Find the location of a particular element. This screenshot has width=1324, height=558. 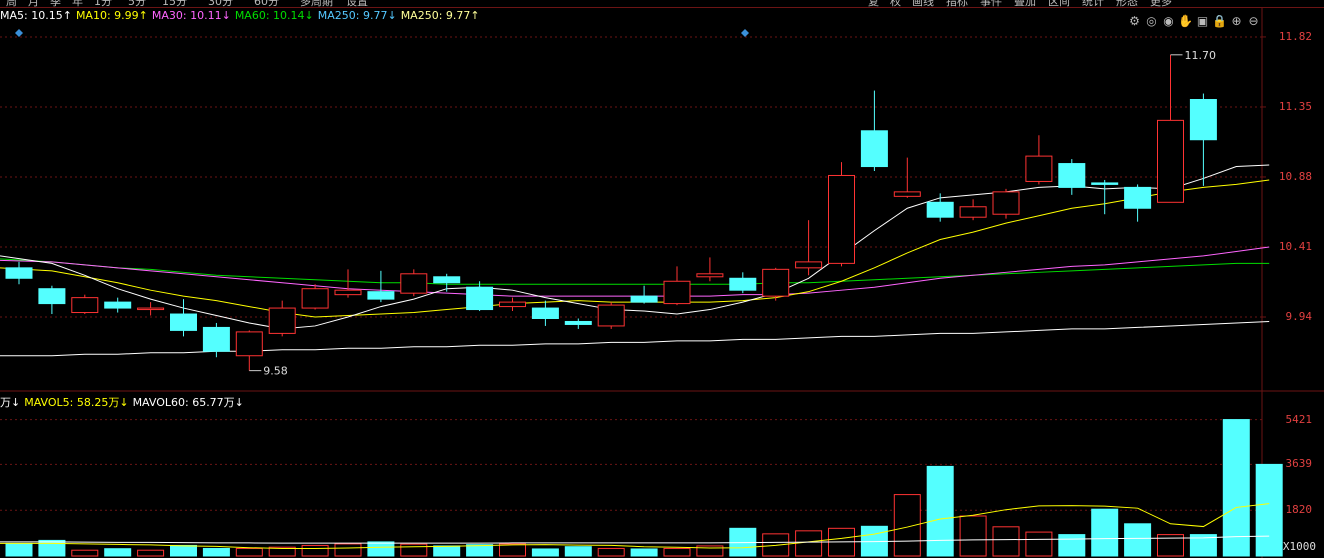

price-tick-label: 10.88 is located at coordinates (1295, 176).